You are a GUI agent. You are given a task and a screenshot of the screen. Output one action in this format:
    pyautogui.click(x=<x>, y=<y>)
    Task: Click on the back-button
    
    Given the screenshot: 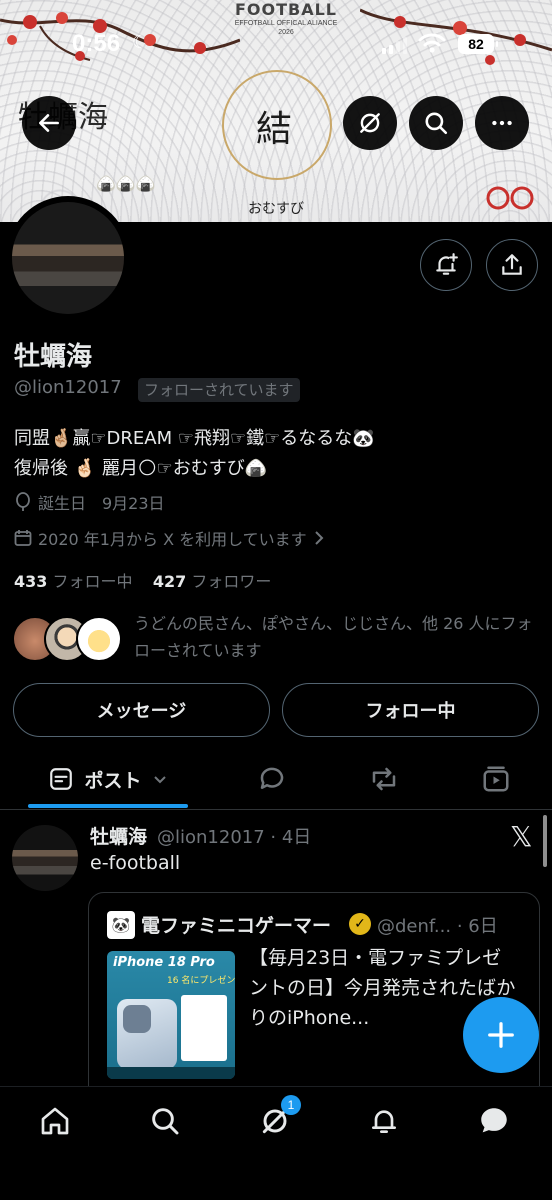 What is the action you would take?
    pyautogui.click(x=49, y=123)
    